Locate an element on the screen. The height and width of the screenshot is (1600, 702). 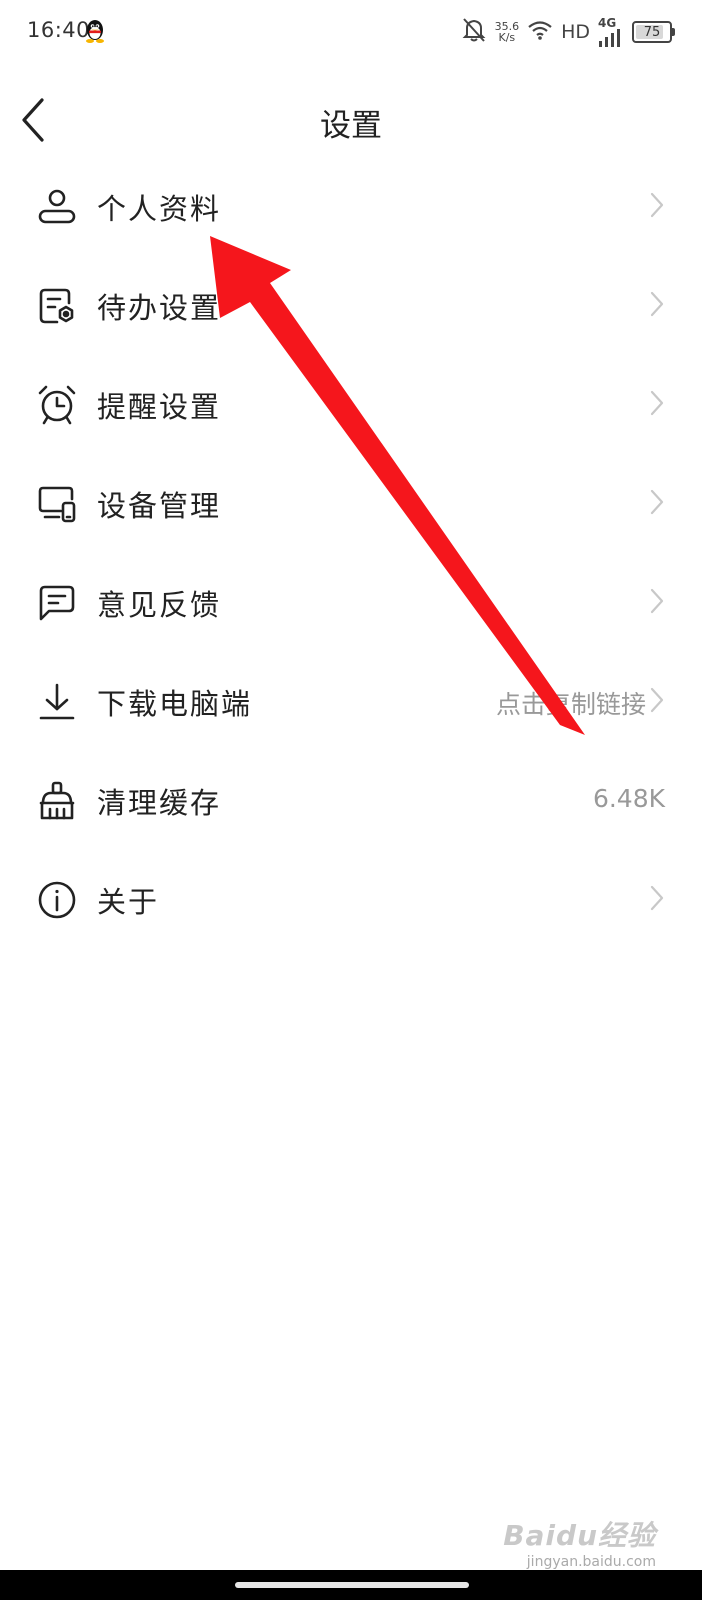
status-time: 16:40 is located at coordinates (59, 30).